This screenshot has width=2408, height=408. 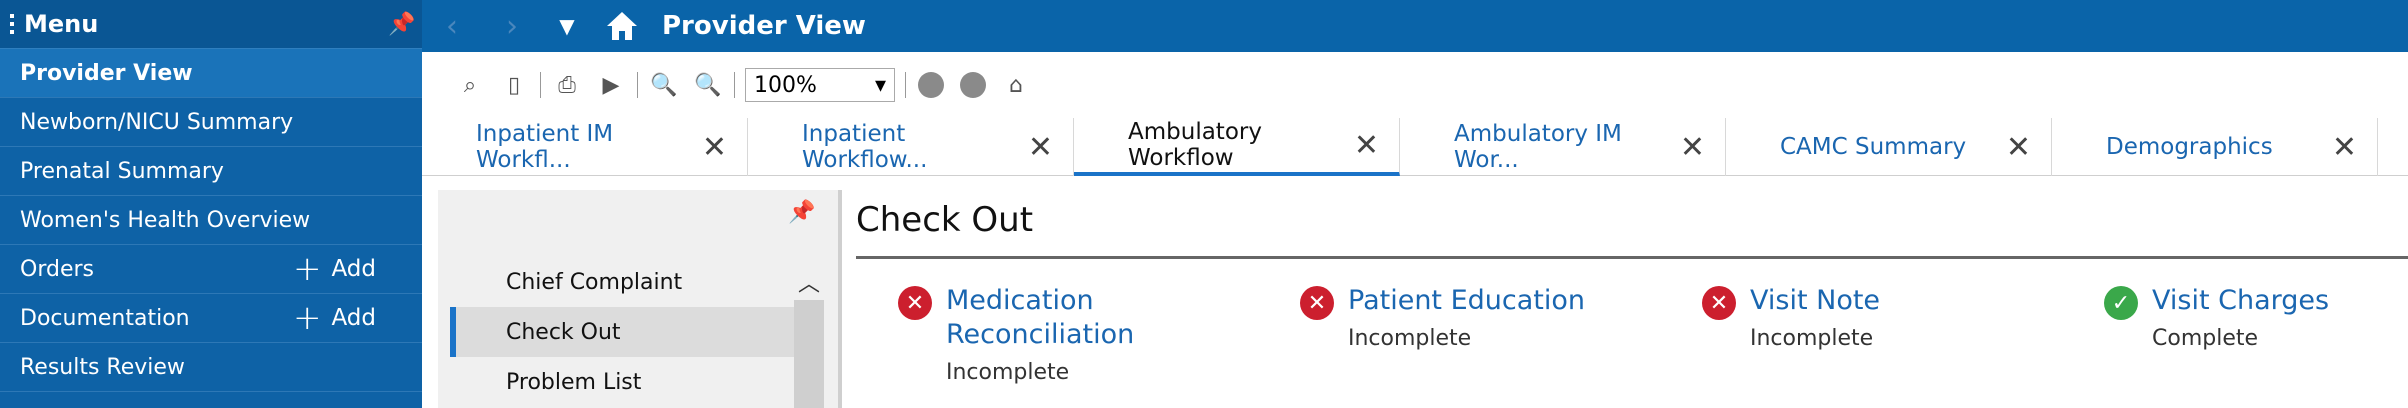 I want to click on sidebar-item-documentation: Documentation + Add, so click(x=211, y=318).